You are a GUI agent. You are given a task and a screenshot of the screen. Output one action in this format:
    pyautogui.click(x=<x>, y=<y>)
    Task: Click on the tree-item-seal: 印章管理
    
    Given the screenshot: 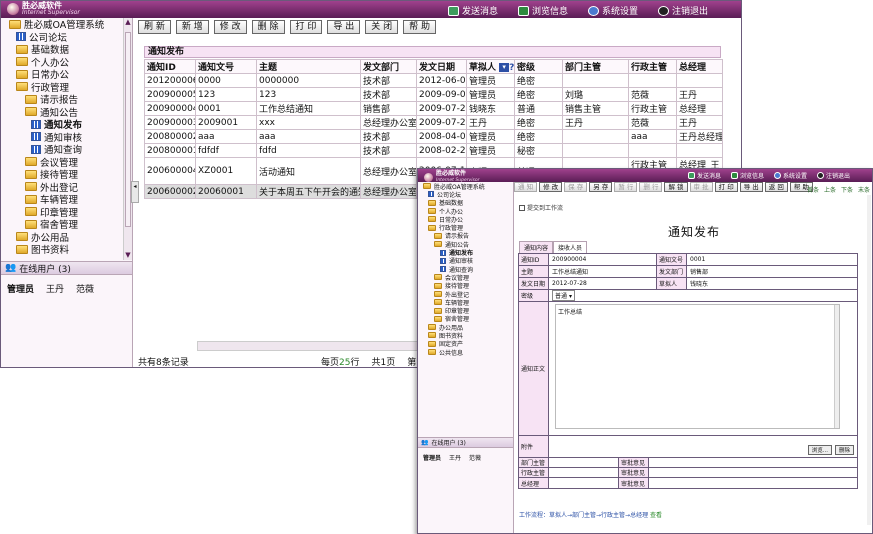 What is the action you would take?
    pyautogui.click(x=61, y=212)
    